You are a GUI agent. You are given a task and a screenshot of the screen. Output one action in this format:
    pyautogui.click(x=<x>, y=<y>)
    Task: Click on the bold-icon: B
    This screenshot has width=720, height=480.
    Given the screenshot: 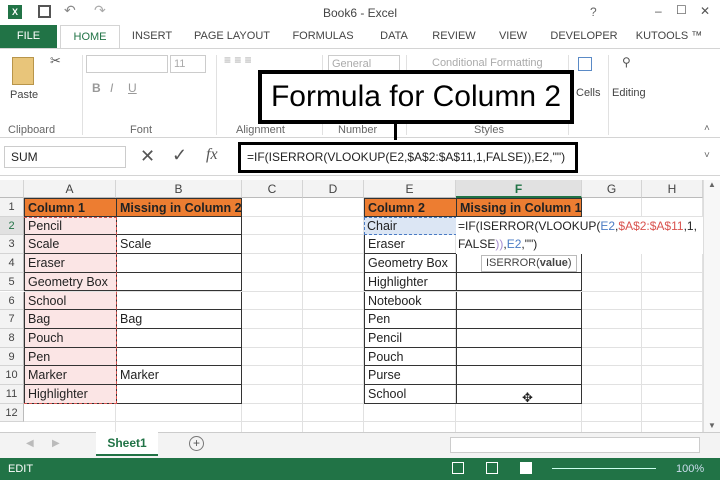 What is the action you would take?
    pyautogui.click(x=96, y=88)
    